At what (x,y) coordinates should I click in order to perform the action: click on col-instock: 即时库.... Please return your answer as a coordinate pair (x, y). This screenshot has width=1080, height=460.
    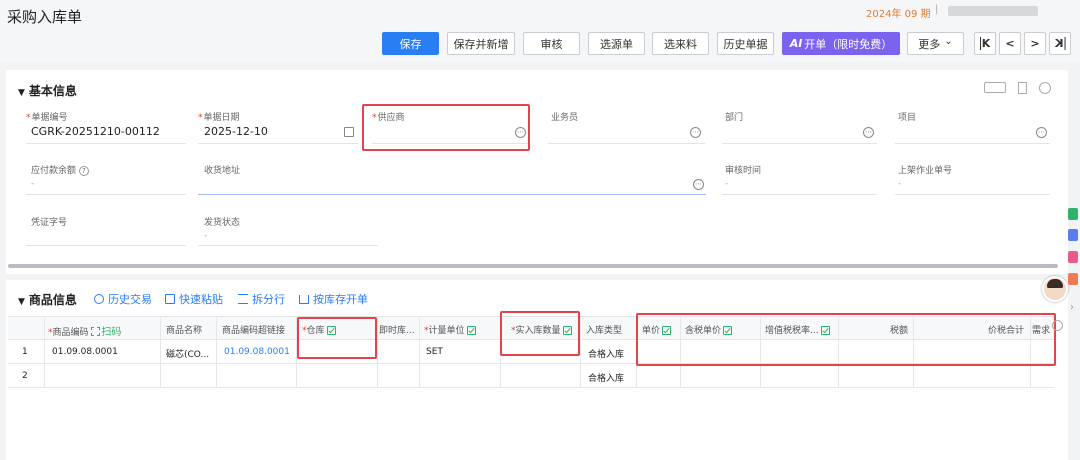
    Looking at the image, I should click on (397, 329).